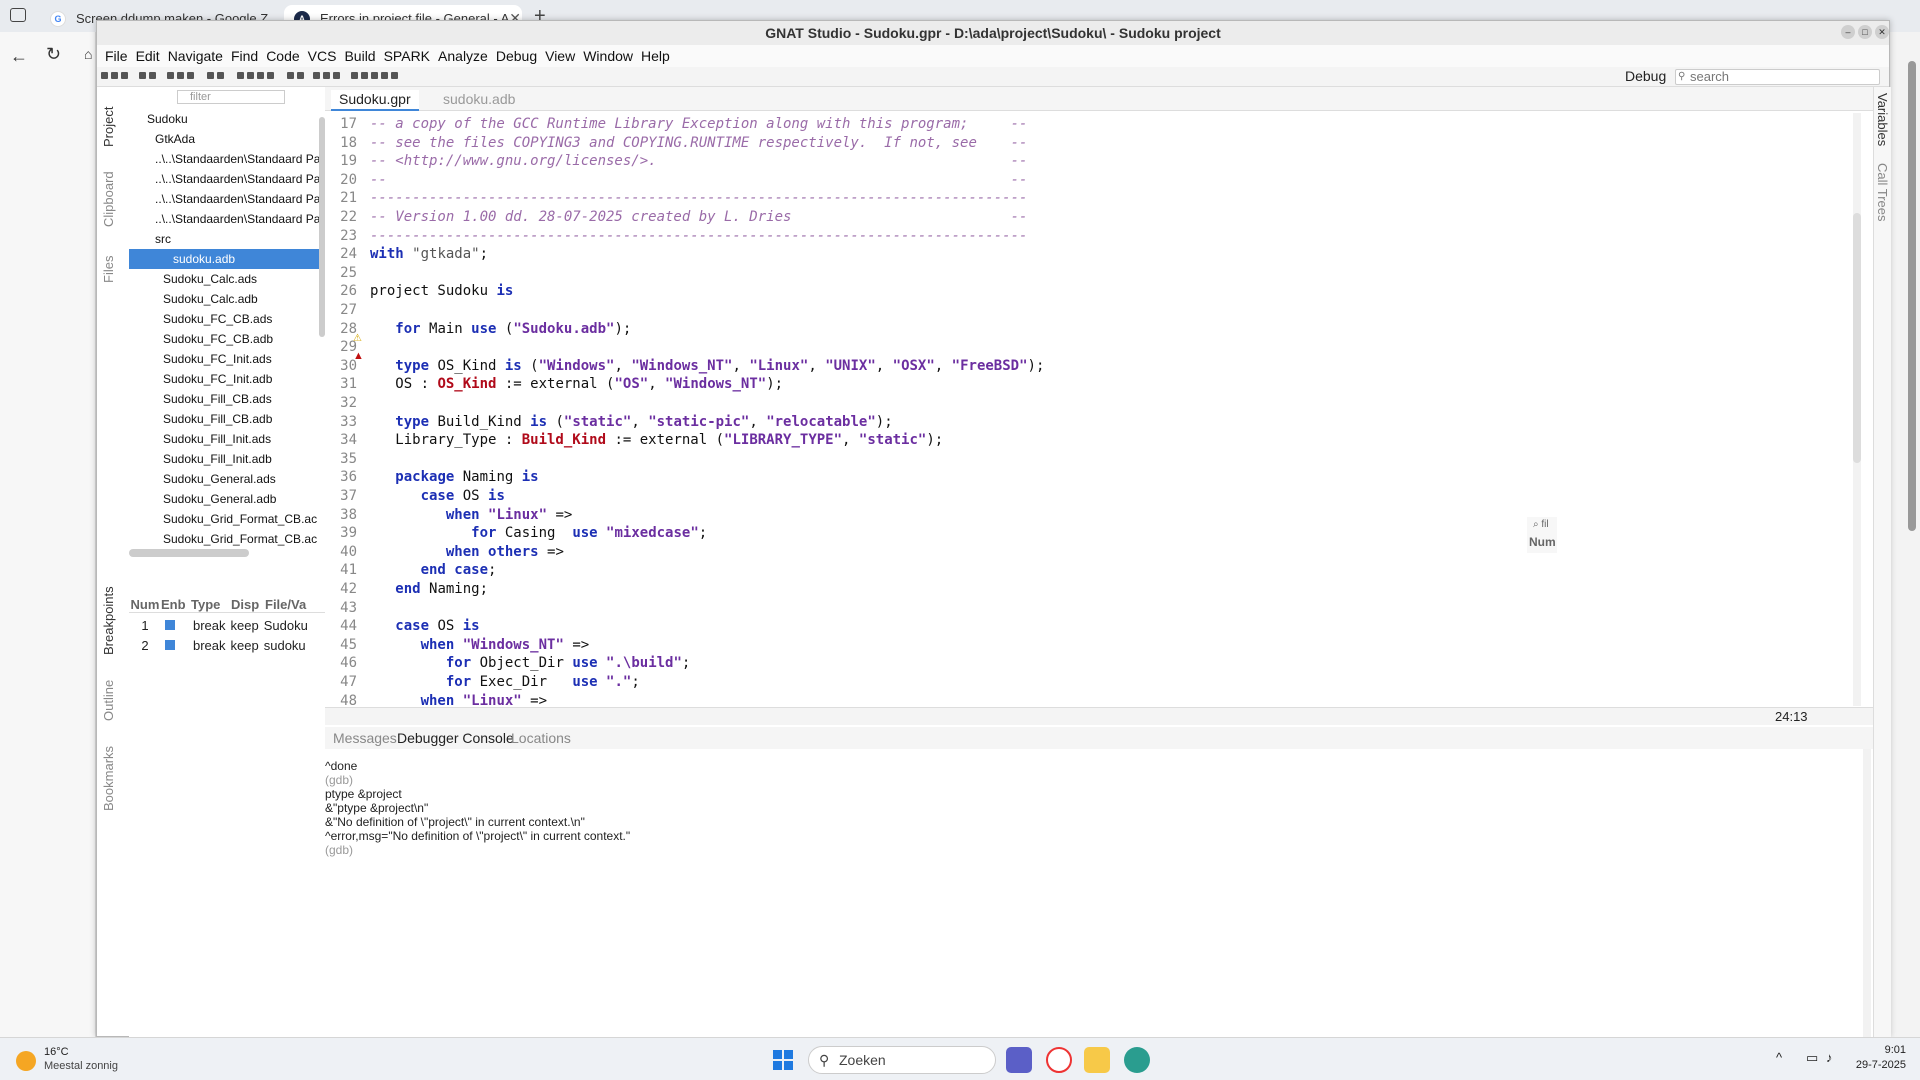  I want to click on col-file: File/Va, so click(295, 604).